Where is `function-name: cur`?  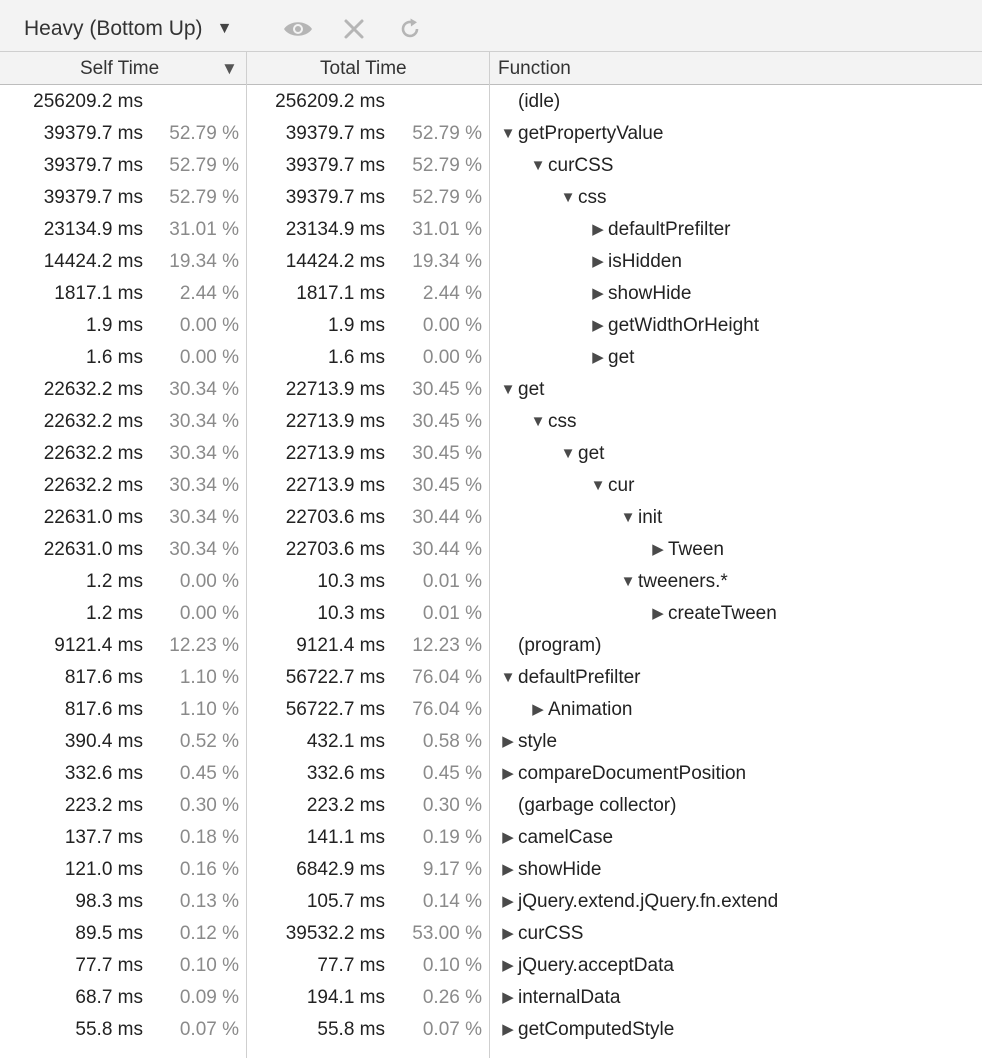
function-name: cur is located at coordinates (621, 486).